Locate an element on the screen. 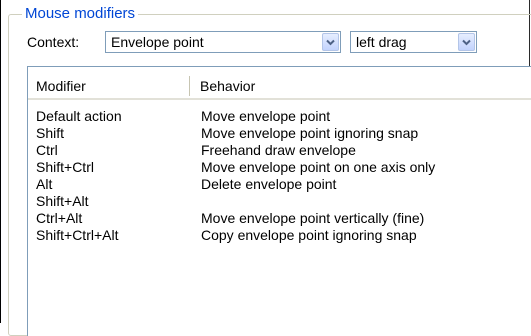 This screenshot has width=531, height=336. context-select-value: Envelope point is located at coordinates (157, 42).